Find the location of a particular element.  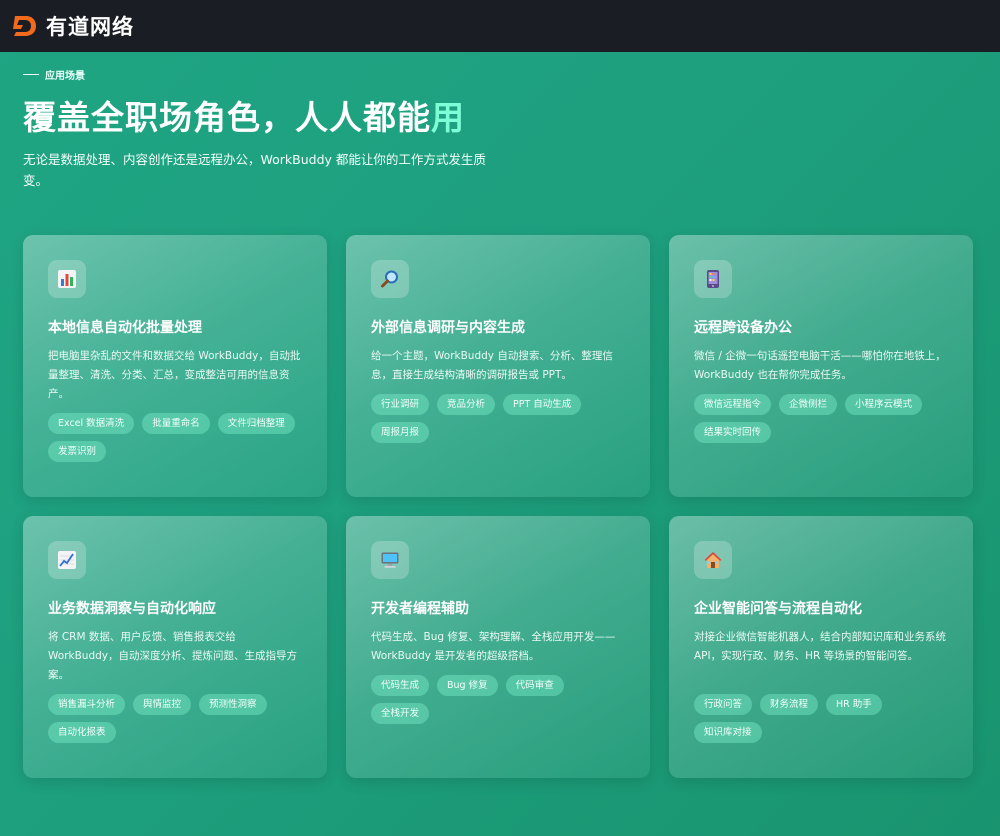

tag-list: 代码生成 Bug 修复 代码审查 全栈开发 is located at coordinates (498, 699).